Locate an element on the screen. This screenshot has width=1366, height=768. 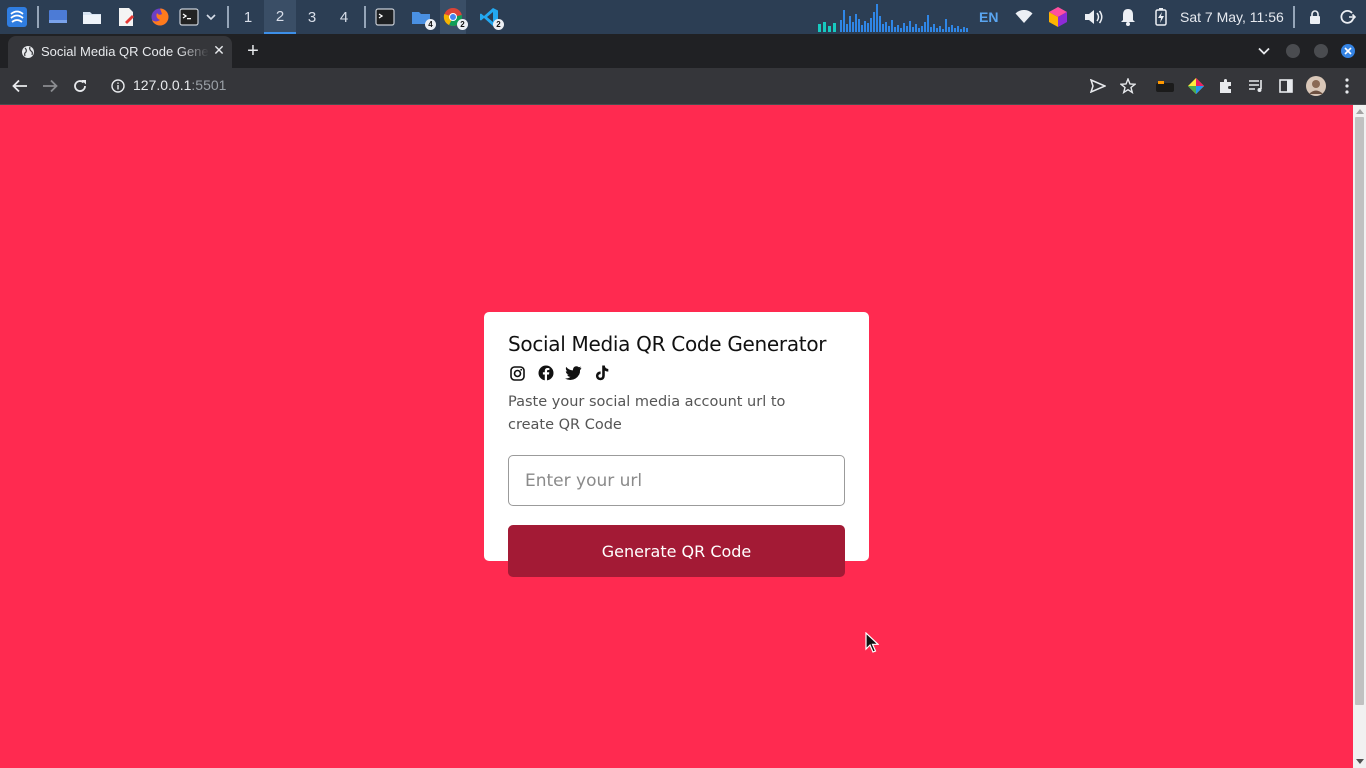
workspace-1: 1 is located at coordinates (248, 17).